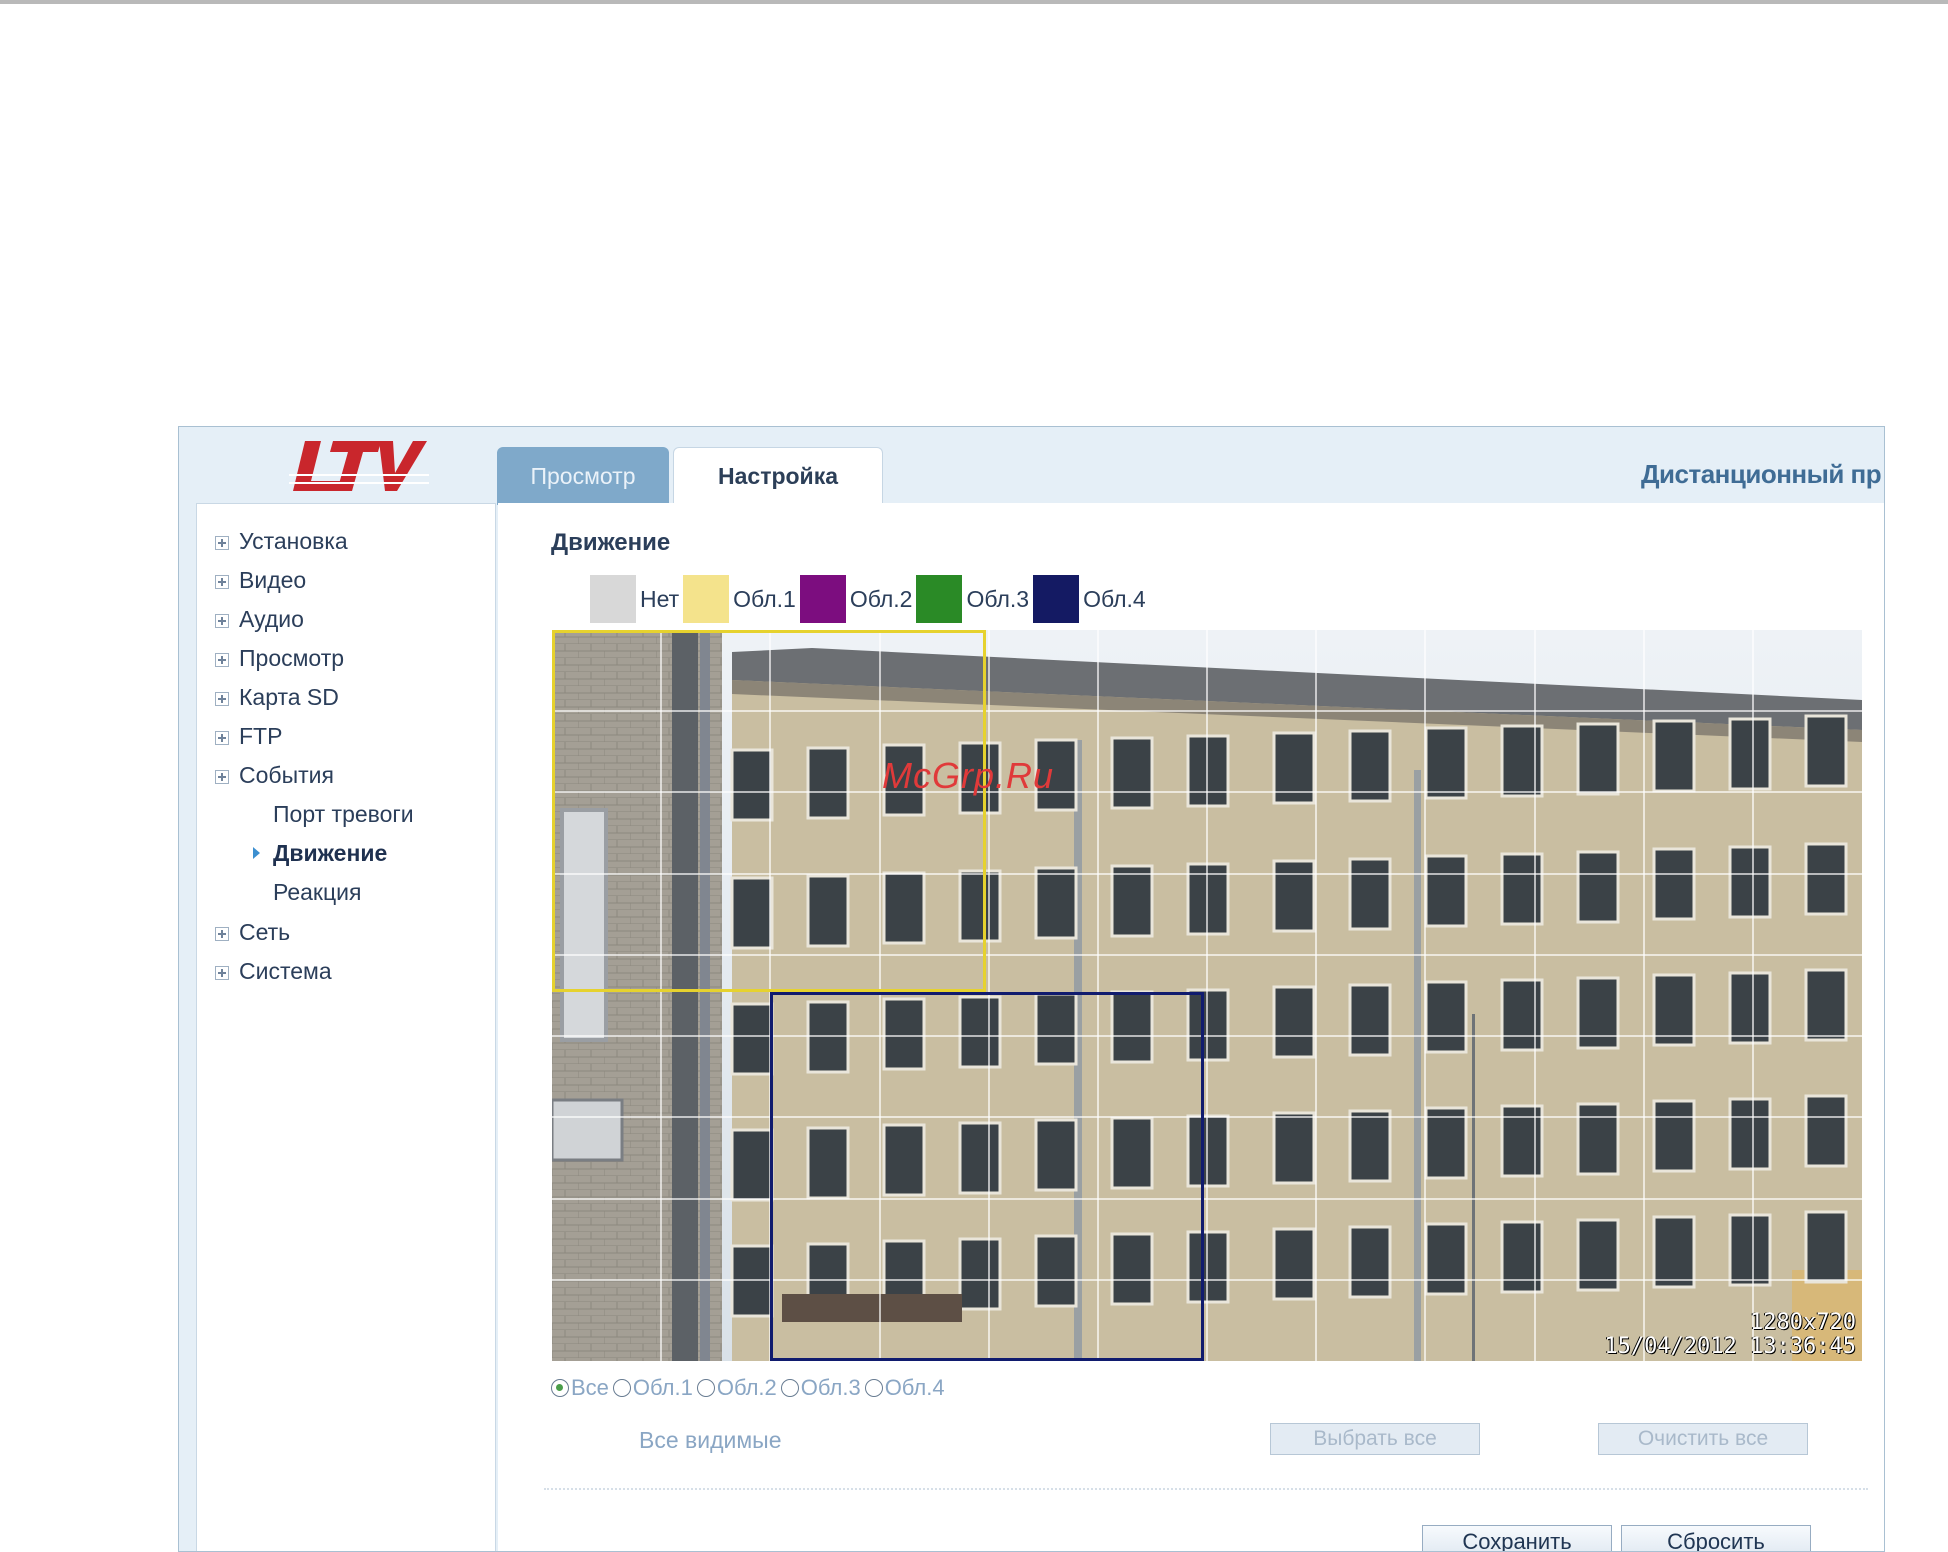 The width and height of the screenshot is (1948, 1552). What do you see at coordinates (273, 971) in the screenshot?
I see `sidebar-item-system: Система` at bounding box center [273, 971].